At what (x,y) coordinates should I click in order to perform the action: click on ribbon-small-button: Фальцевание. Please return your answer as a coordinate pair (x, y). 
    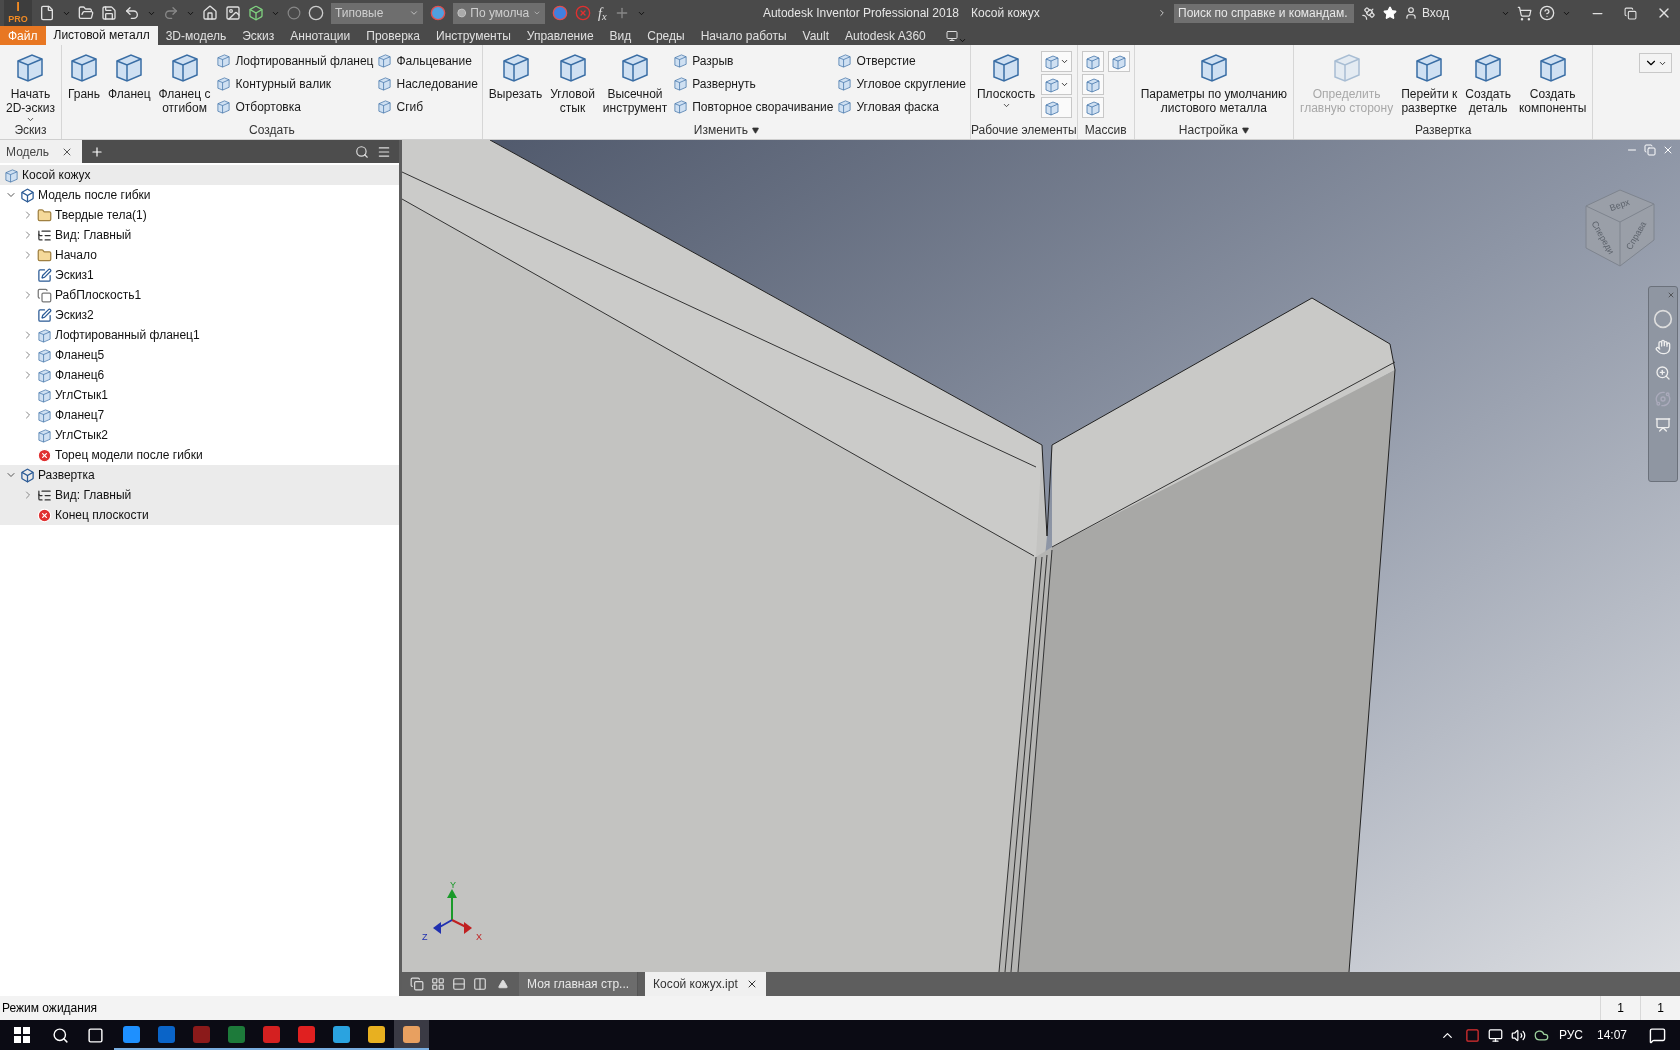
    Looking at the image, I should click on (427, 60).